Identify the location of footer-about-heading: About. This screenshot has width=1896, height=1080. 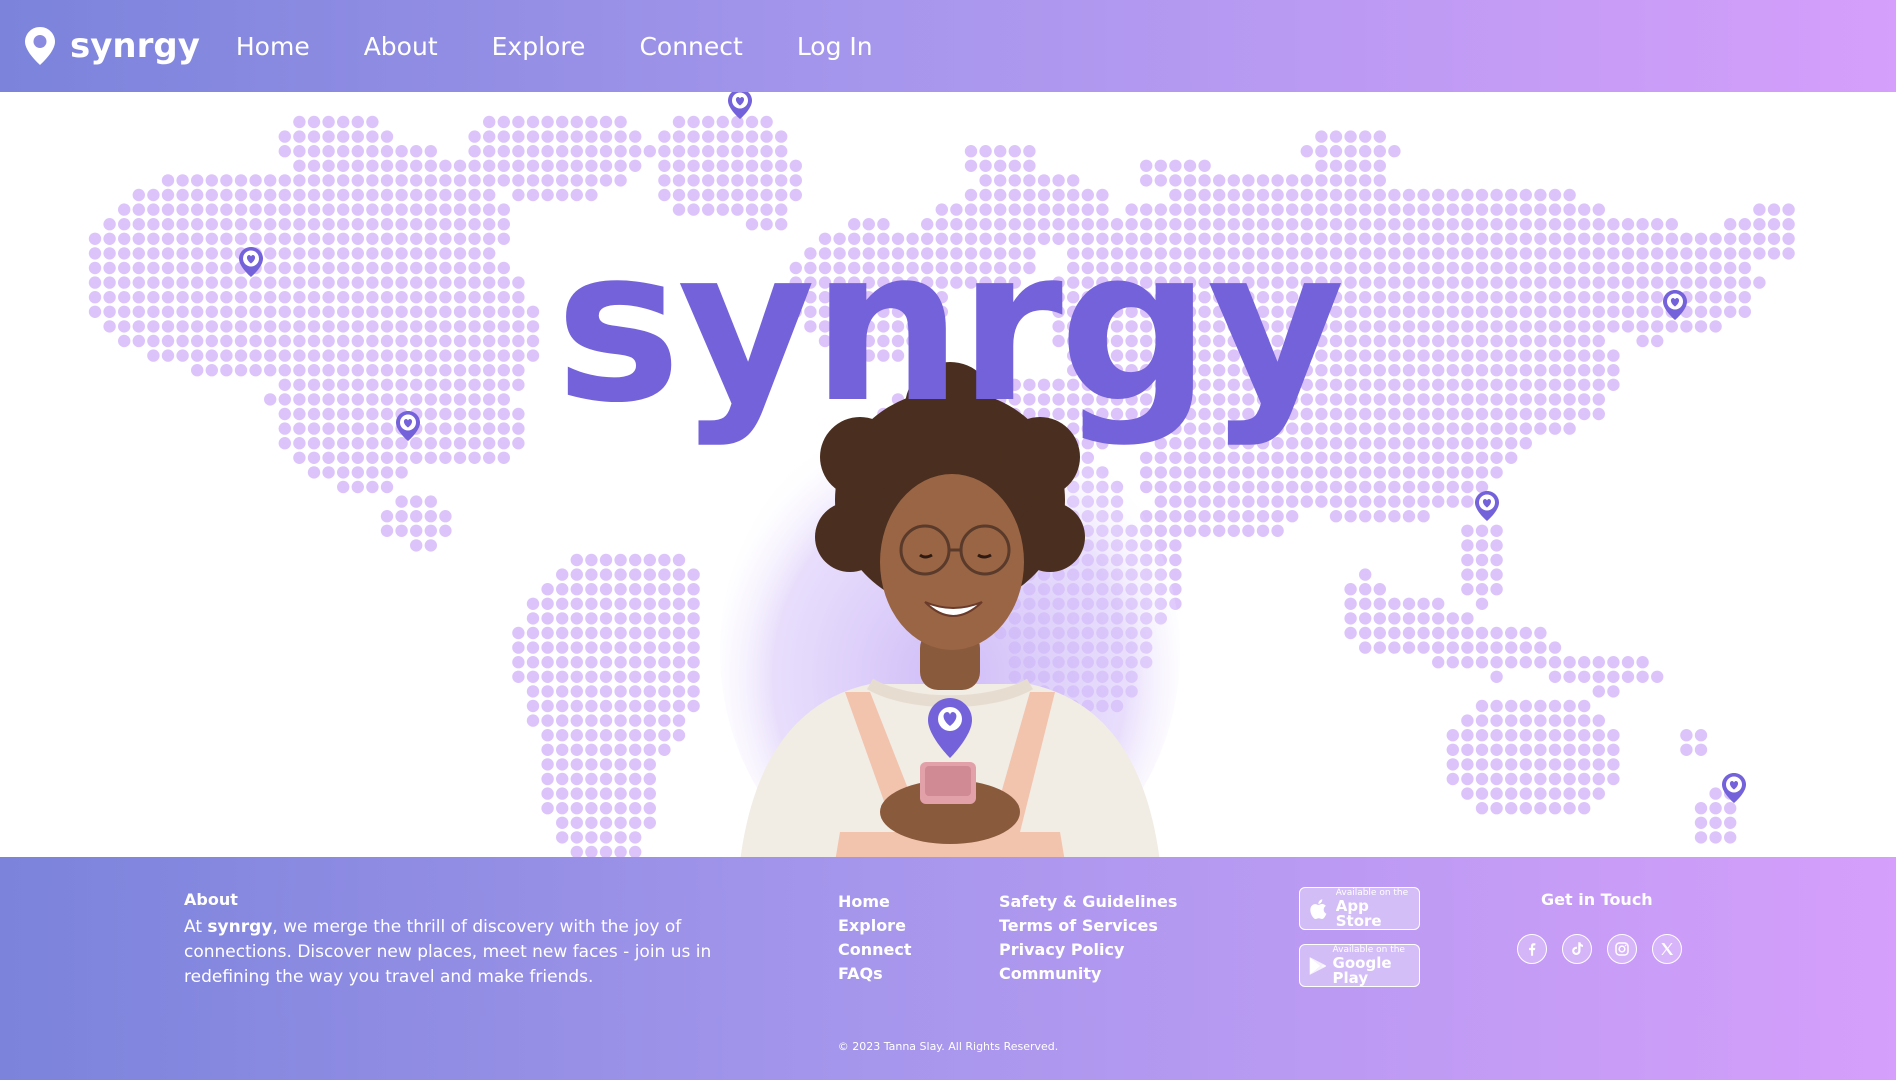
(211, 899).